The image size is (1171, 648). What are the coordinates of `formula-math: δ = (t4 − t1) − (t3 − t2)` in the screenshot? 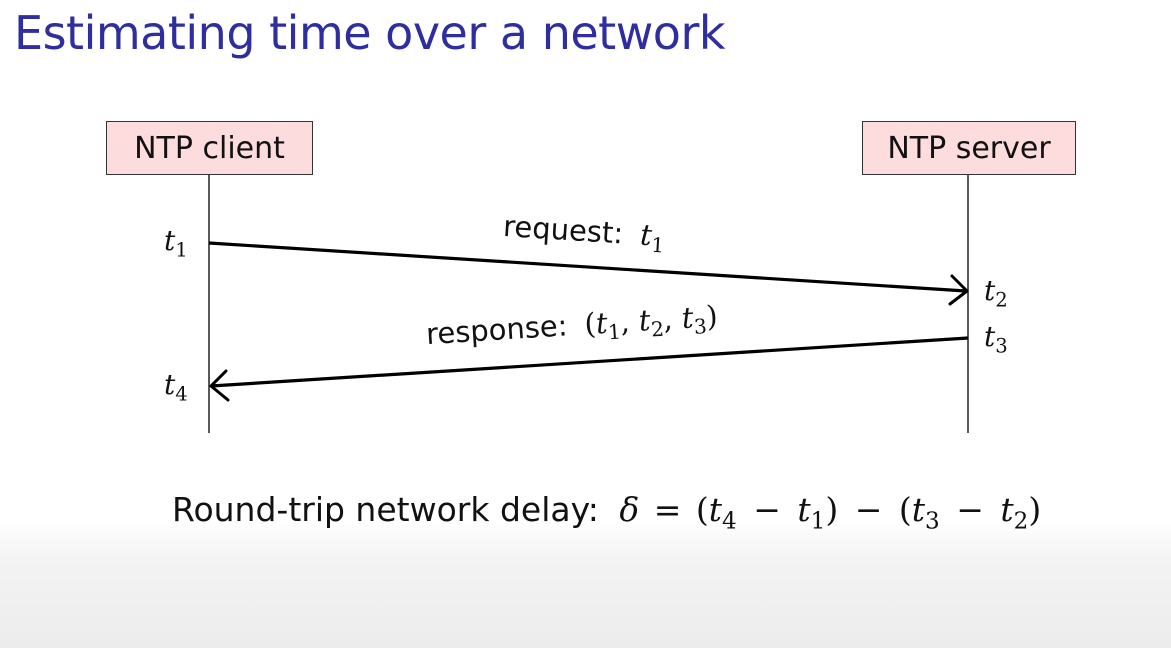 It's located at (830, 512).